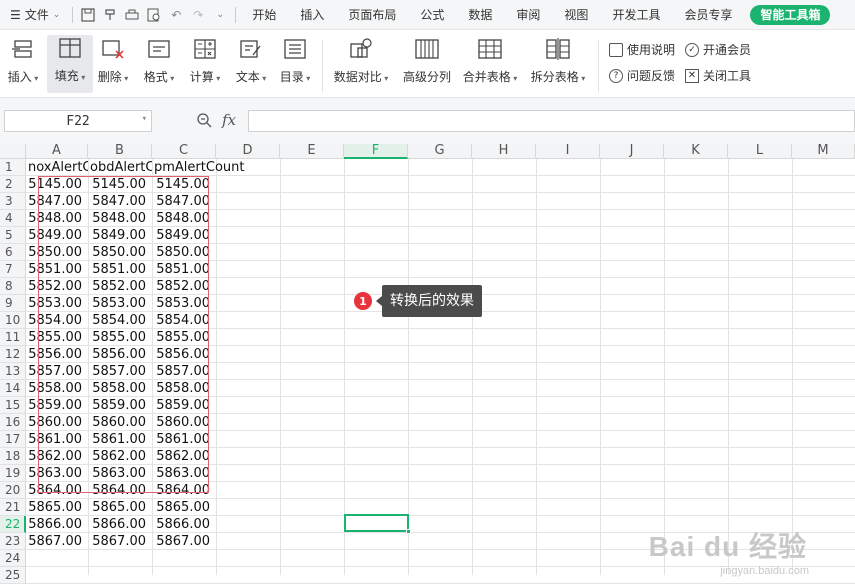 This screenshot has height=584, width=855. I want to click on column-header-e: E, so click(312, 151).